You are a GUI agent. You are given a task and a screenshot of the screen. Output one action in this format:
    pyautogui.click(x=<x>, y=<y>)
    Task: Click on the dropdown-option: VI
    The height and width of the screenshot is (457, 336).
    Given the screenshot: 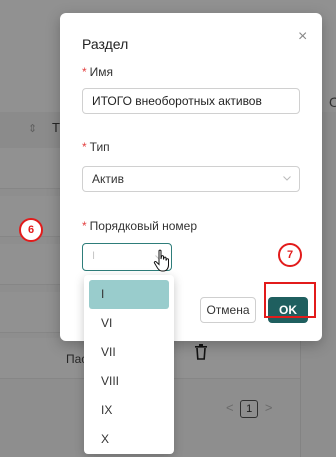 What is the action you would take?
    pyautogui.click(x=129, y=323)
    